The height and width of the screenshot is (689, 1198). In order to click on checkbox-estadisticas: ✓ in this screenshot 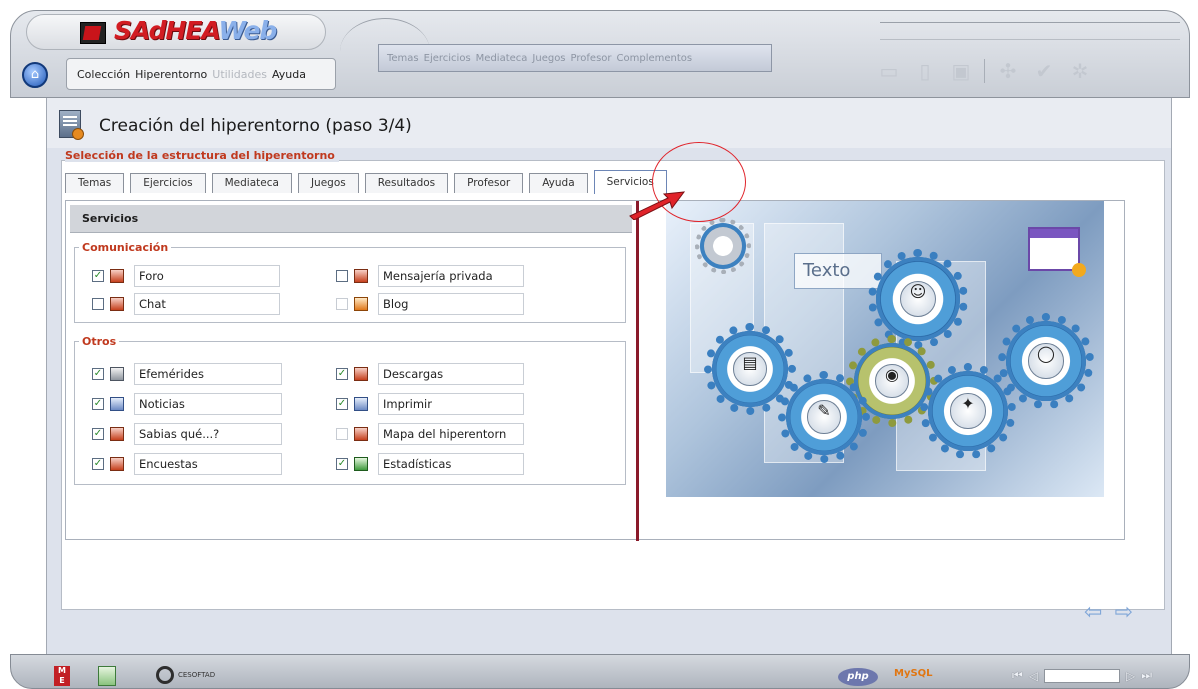, I will do `click(342, 464)`.